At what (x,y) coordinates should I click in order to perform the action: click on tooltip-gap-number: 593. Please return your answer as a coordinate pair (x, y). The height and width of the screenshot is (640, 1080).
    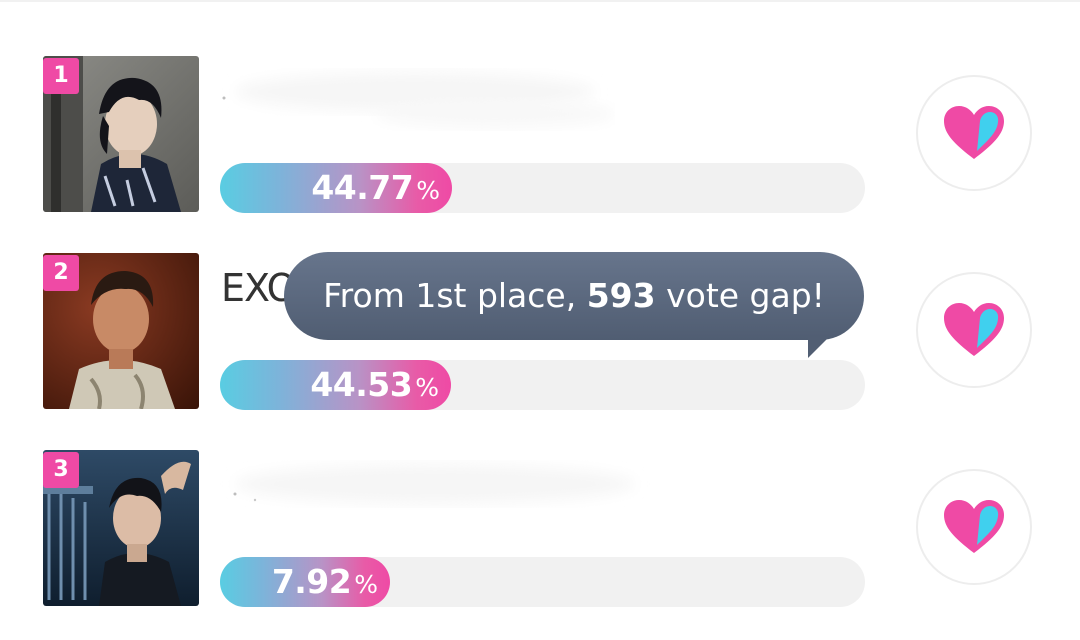
    Looking at the image, I should click on (621, 295).